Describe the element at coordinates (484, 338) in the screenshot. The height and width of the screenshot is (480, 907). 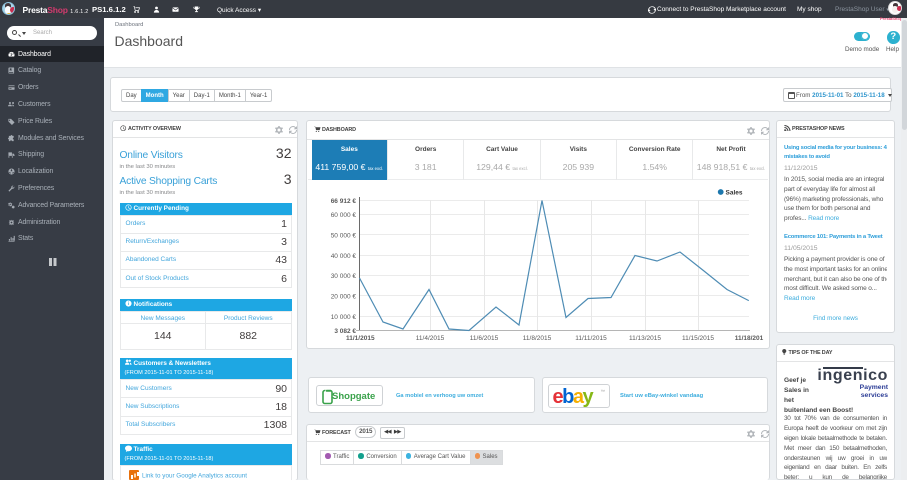
I see `svg-text: 11/6/2015` at that location.